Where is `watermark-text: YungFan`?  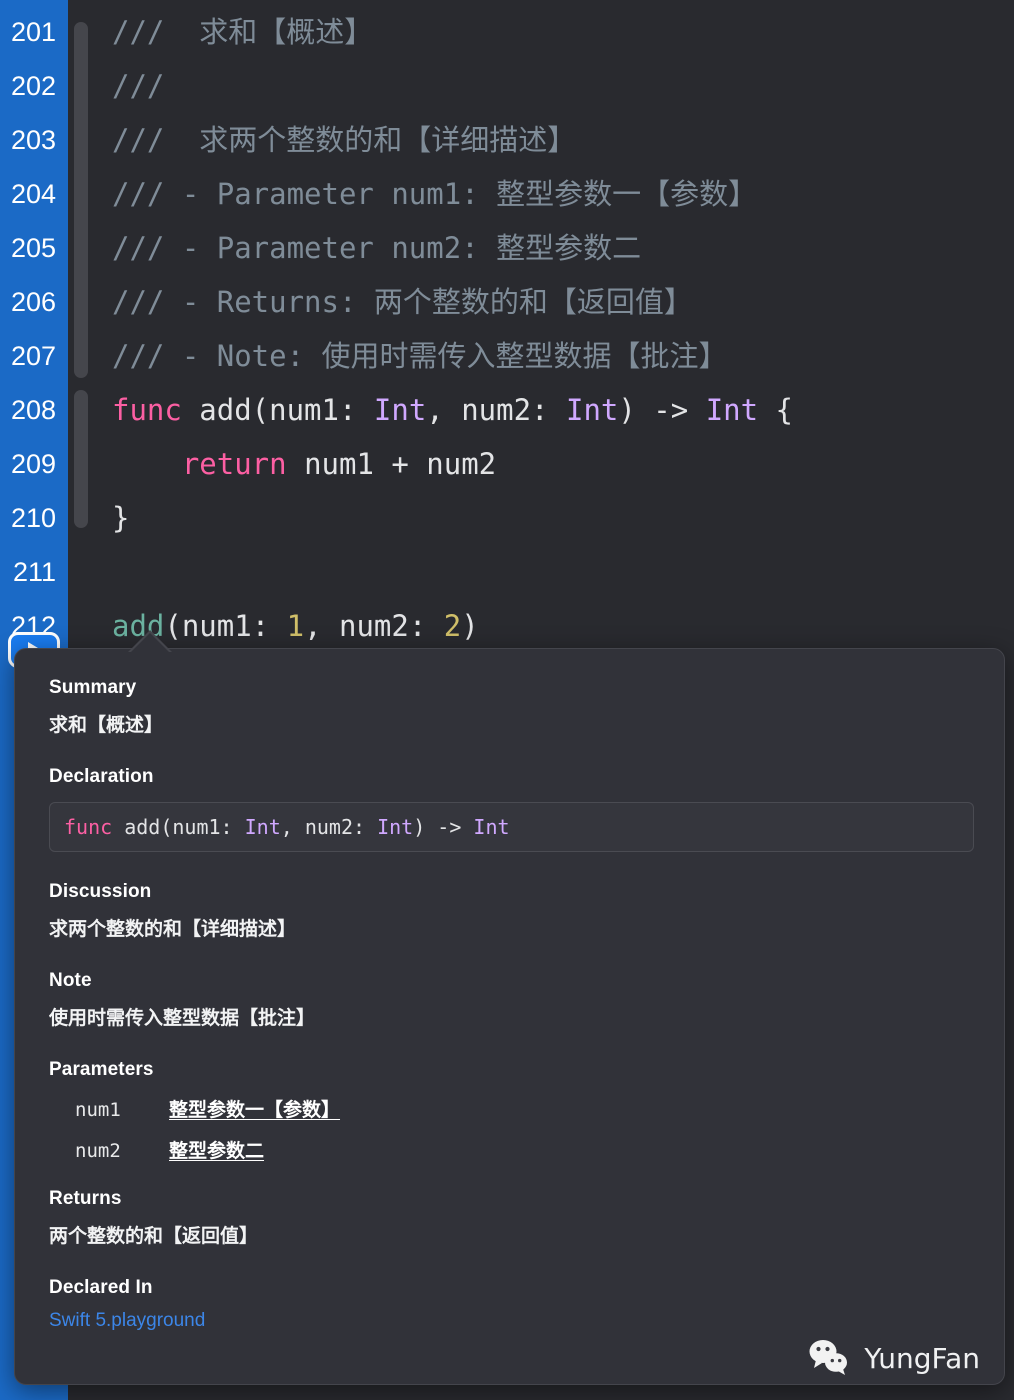 watermark-text: YungFan is located at coordinates (922, 1358).